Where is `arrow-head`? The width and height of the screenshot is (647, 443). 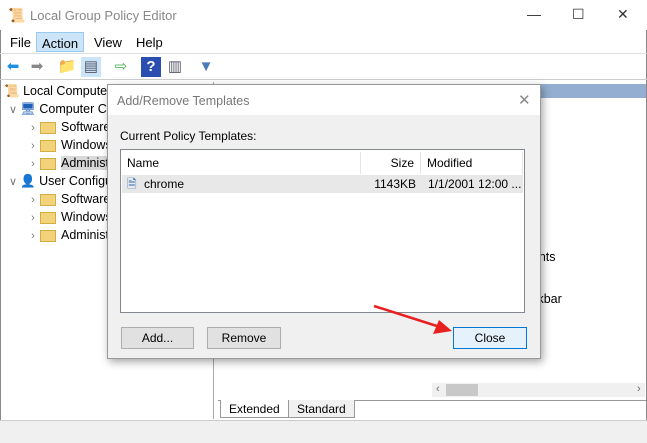
arrow-head is located at coordinates (442, 327).